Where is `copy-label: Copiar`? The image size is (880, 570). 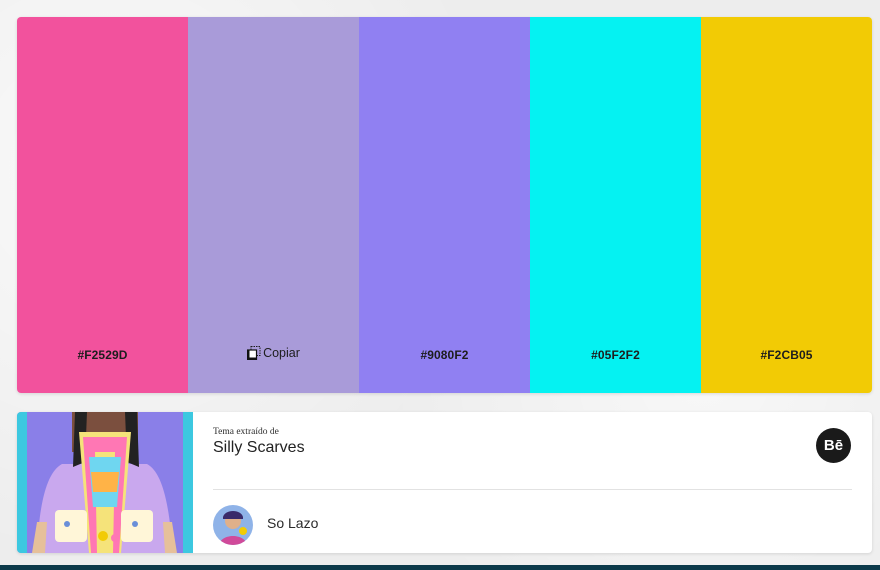 copy-label: Copiar is located at coordinates (281, 353).